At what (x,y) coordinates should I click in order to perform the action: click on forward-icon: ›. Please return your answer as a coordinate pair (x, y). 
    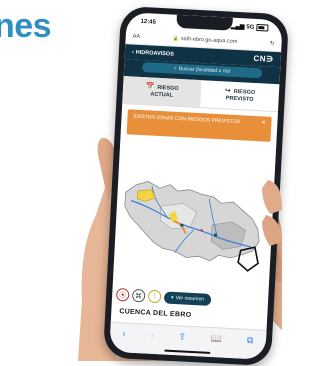
    Looking at the image, I should click on (152, 335).